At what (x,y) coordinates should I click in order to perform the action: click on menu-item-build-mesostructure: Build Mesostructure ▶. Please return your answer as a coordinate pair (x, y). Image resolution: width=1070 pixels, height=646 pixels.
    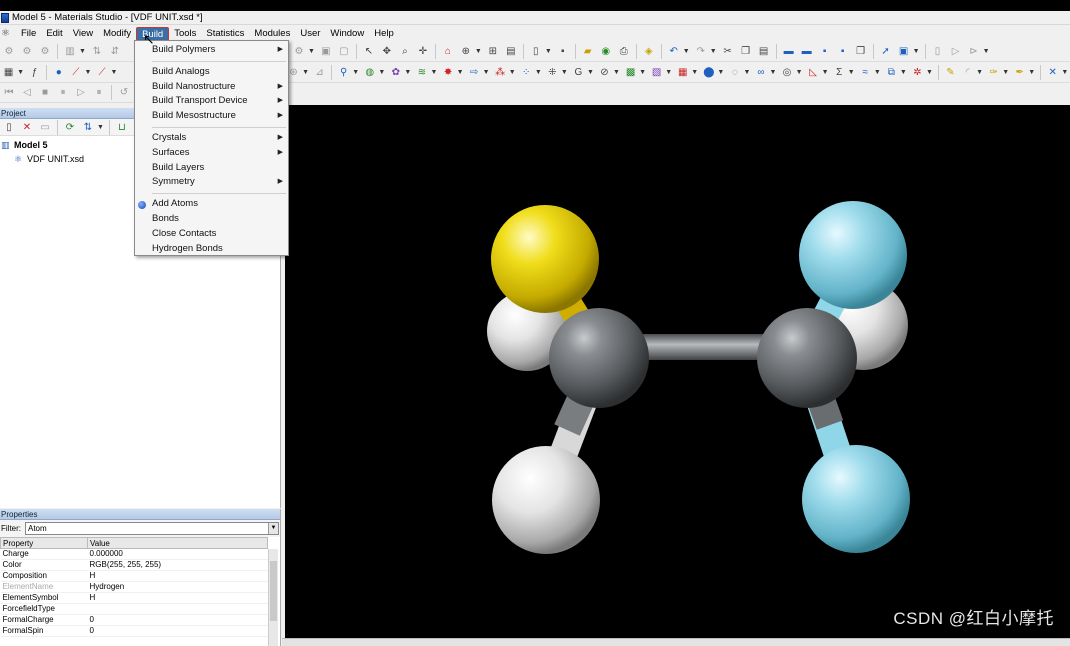
    Looking at the image, I should click on (211, 116).